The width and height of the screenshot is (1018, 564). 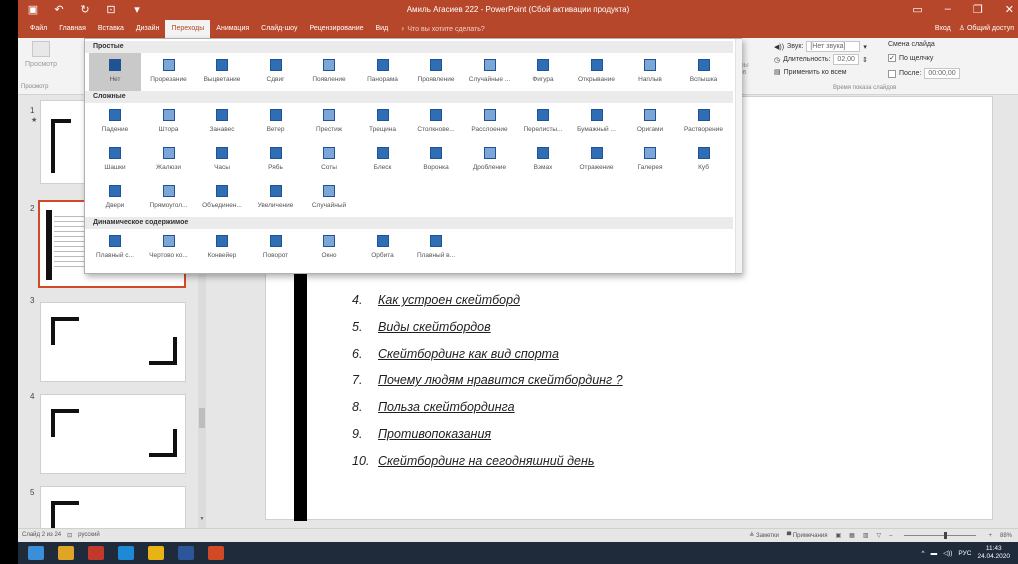 I want to click on tab-slideshow: Слайд-шоу, so click(x=279, y=29).